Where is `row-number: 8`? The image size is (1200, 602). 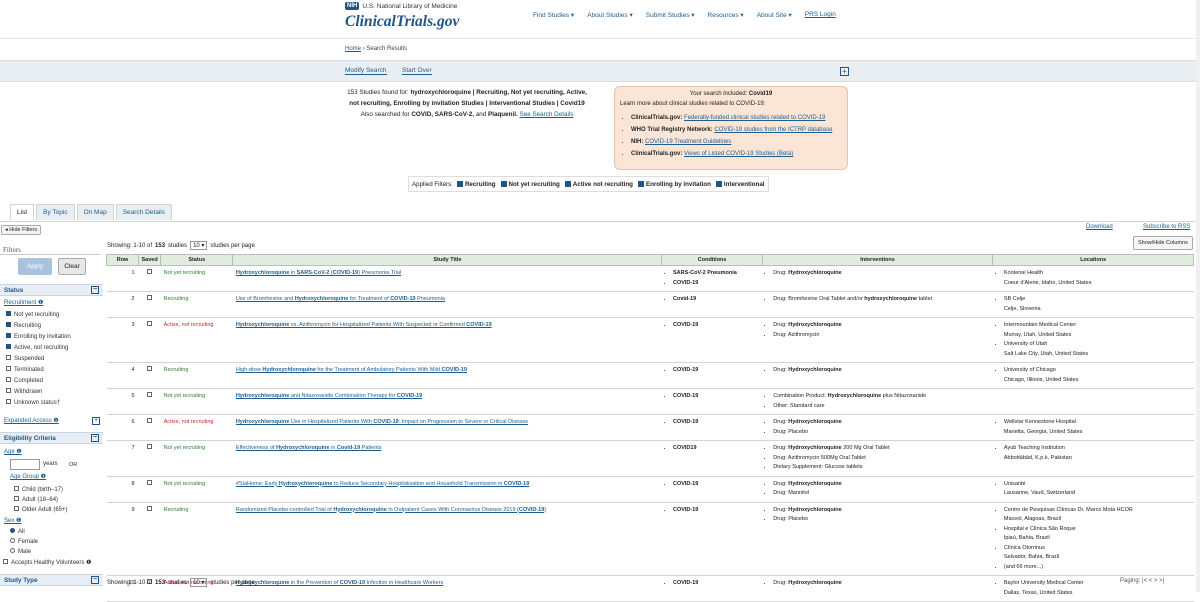
row-number: 8 is located at coordinates (122, 489).